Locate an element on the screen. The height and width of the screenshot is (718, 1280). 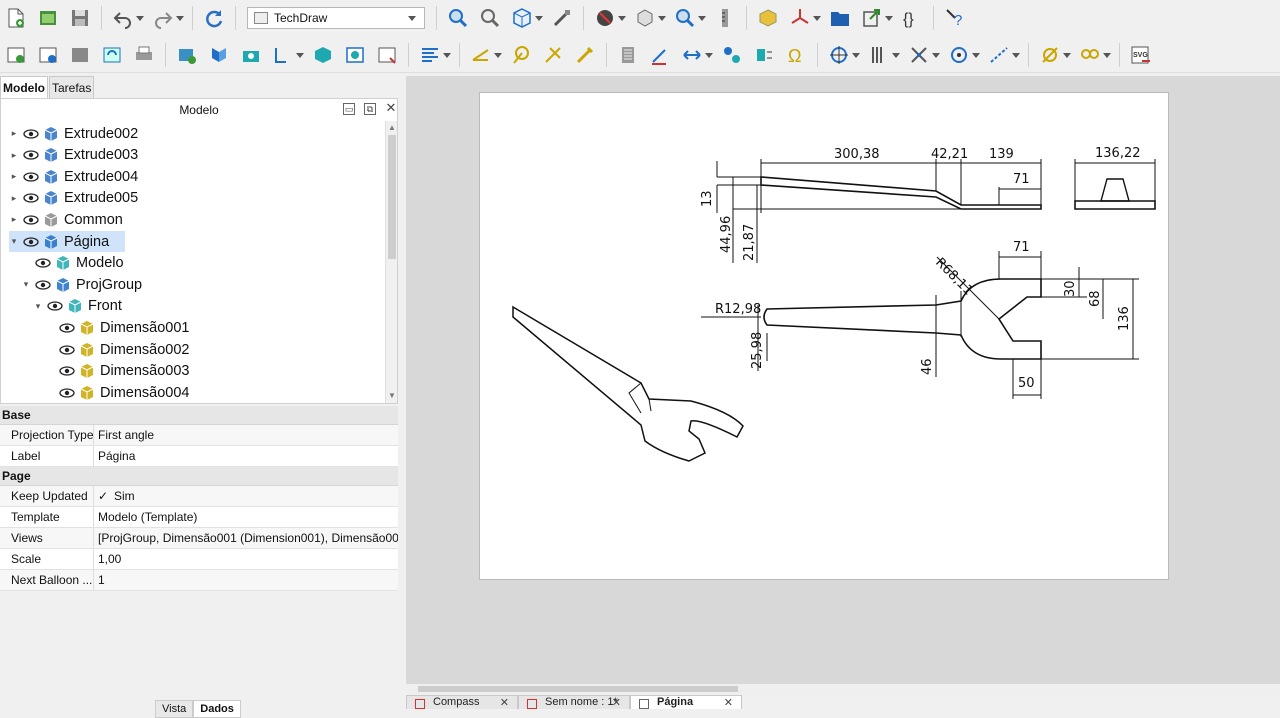
circle-centerline-icon is located at coordinates (963, 55).